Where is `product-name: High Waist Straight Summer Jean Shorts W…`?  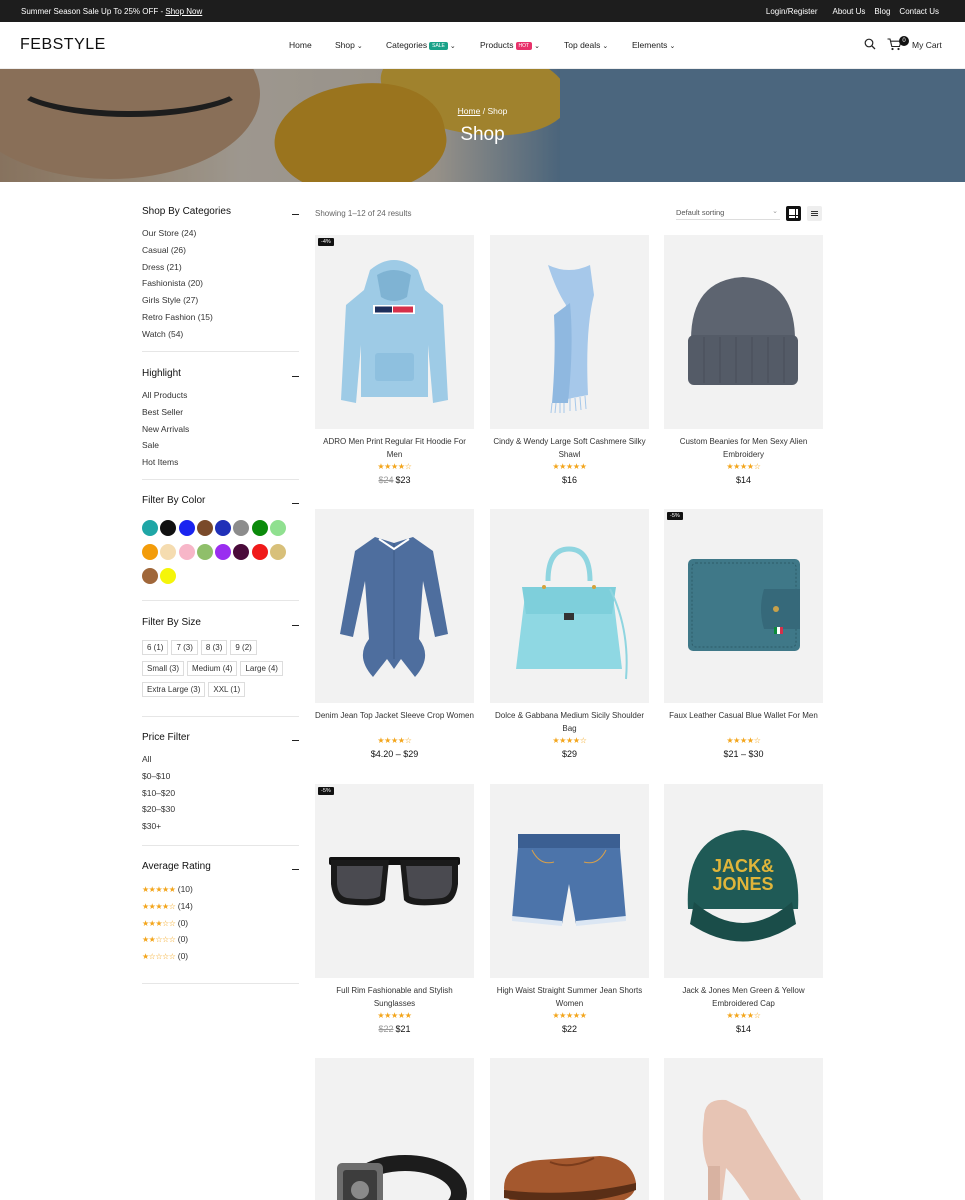 product-name: High Waist Straight Summer Jean Shorts W… is located at coordinates (569, 997).